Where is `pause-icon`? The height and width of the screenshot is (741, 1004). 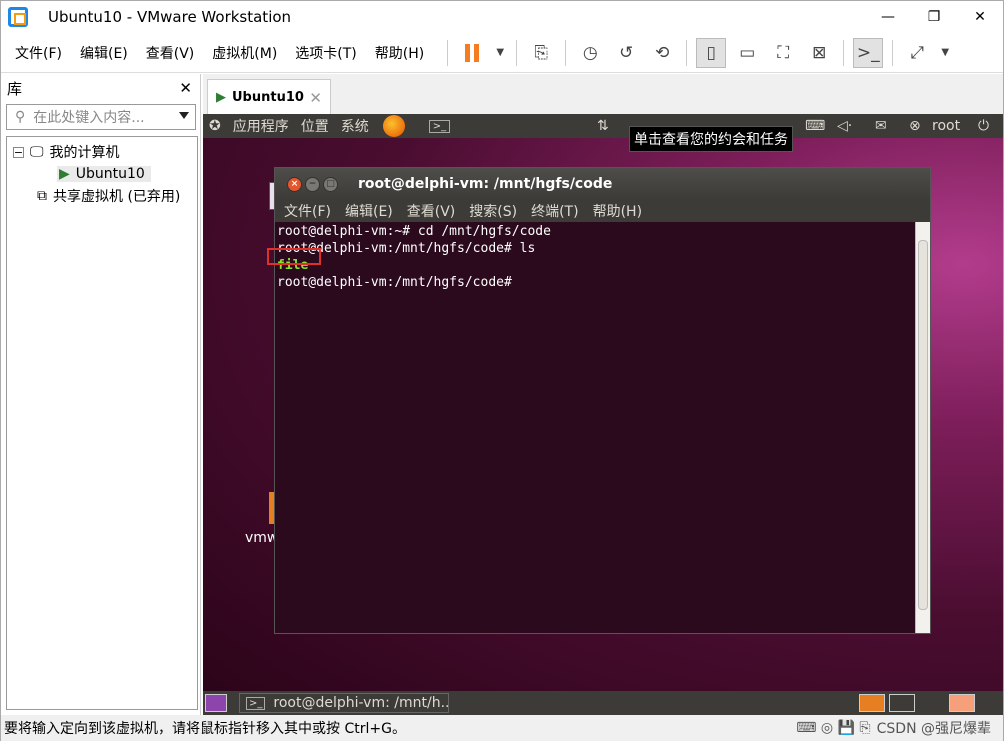
pause-icon is located at coordinates (472, 52).